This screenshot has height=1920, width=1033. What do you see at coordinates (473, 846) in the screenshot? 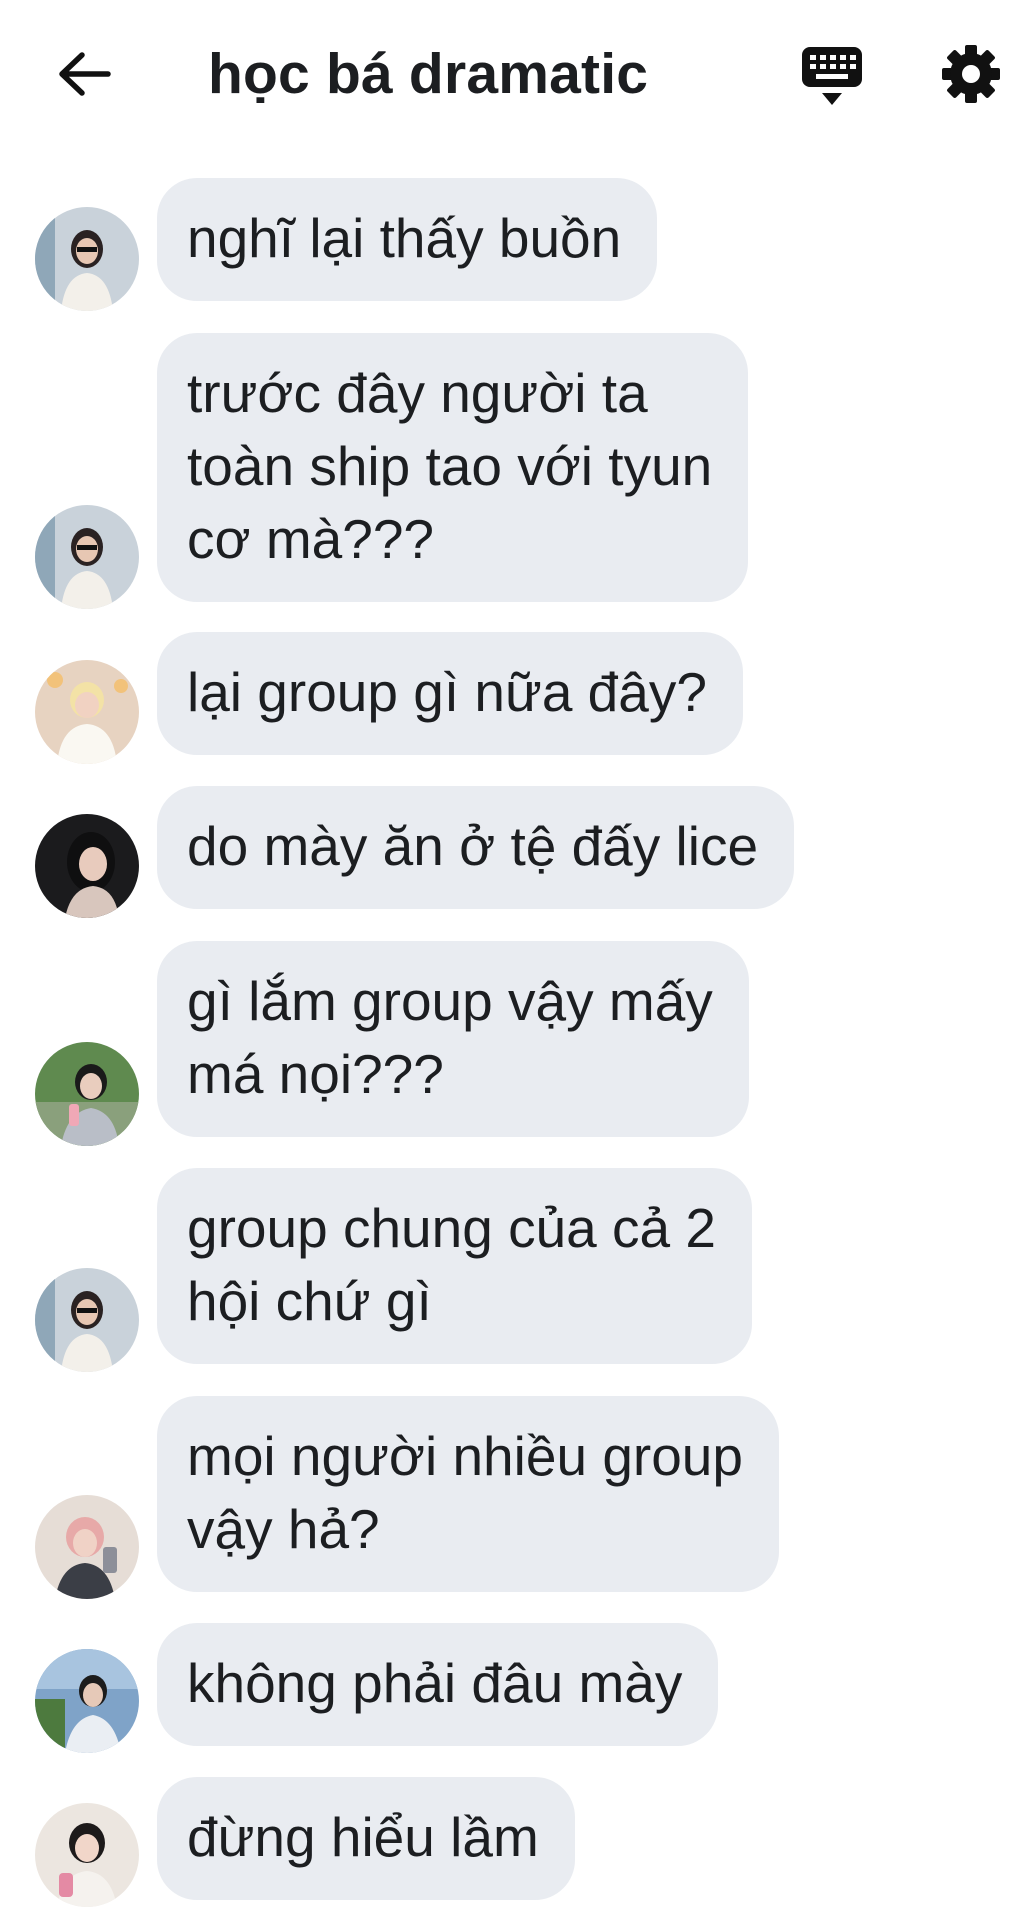
I see `message-text: do mày ăn ở tệ đấy lice` at bounding box center [473, 846].